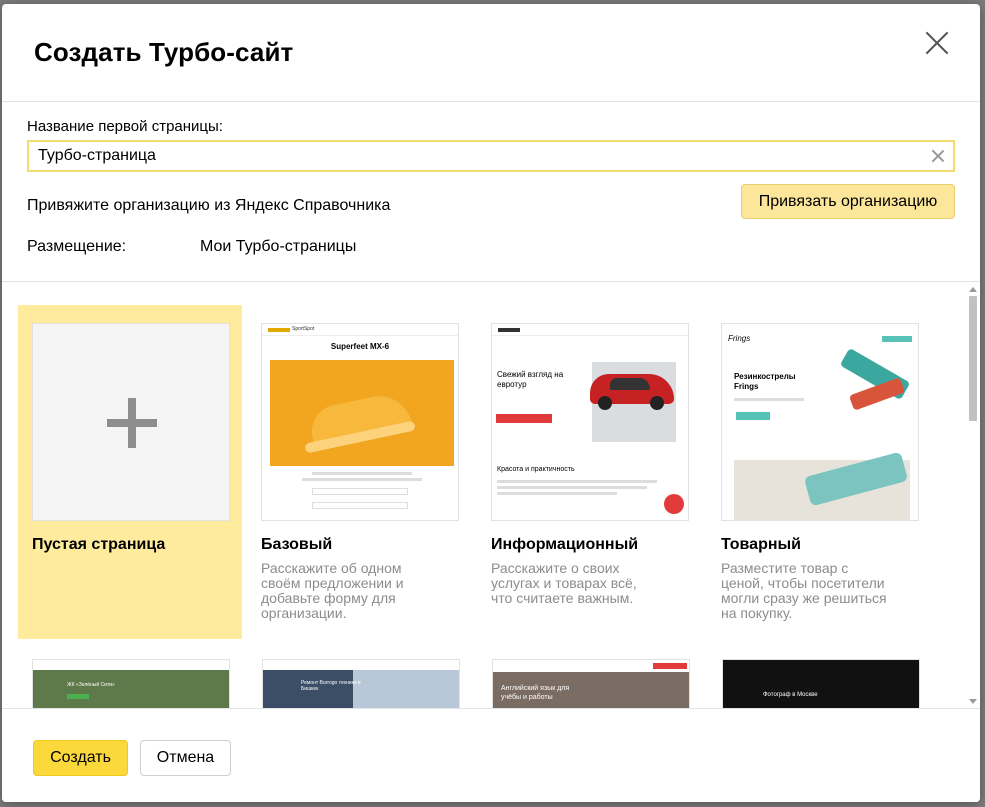  What do you see at coordinates (360, 346) in the screenshot?
I see `preview-heading: Superfeet MX-6` at bounding box center [360, 346].